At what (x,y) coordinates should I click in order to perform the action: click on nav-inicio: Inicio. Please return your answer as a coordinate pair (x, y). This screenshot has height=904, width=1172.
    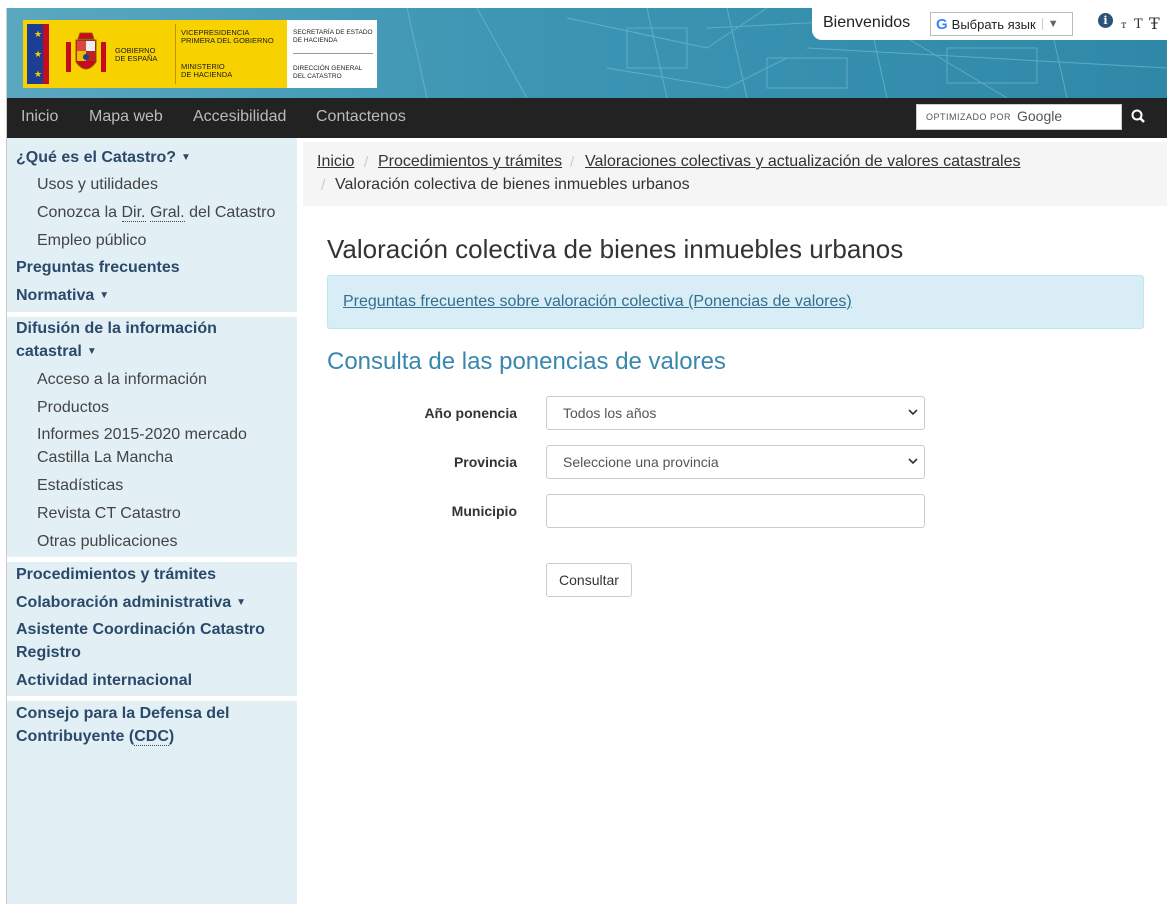
    Looking at the image, I should click on (39, 117).